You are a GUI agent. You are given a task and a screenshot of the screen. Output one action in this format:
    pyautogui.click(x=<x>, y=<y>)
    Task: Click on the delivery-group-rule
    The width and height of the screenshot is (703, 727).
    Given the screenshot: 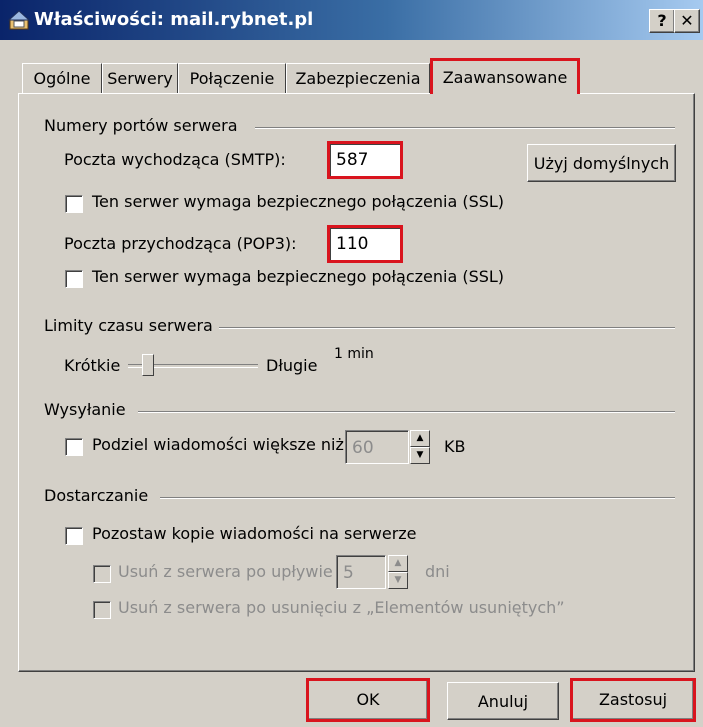 What is the action you would take?
    pyautogui.click(x=417, y=498)
    